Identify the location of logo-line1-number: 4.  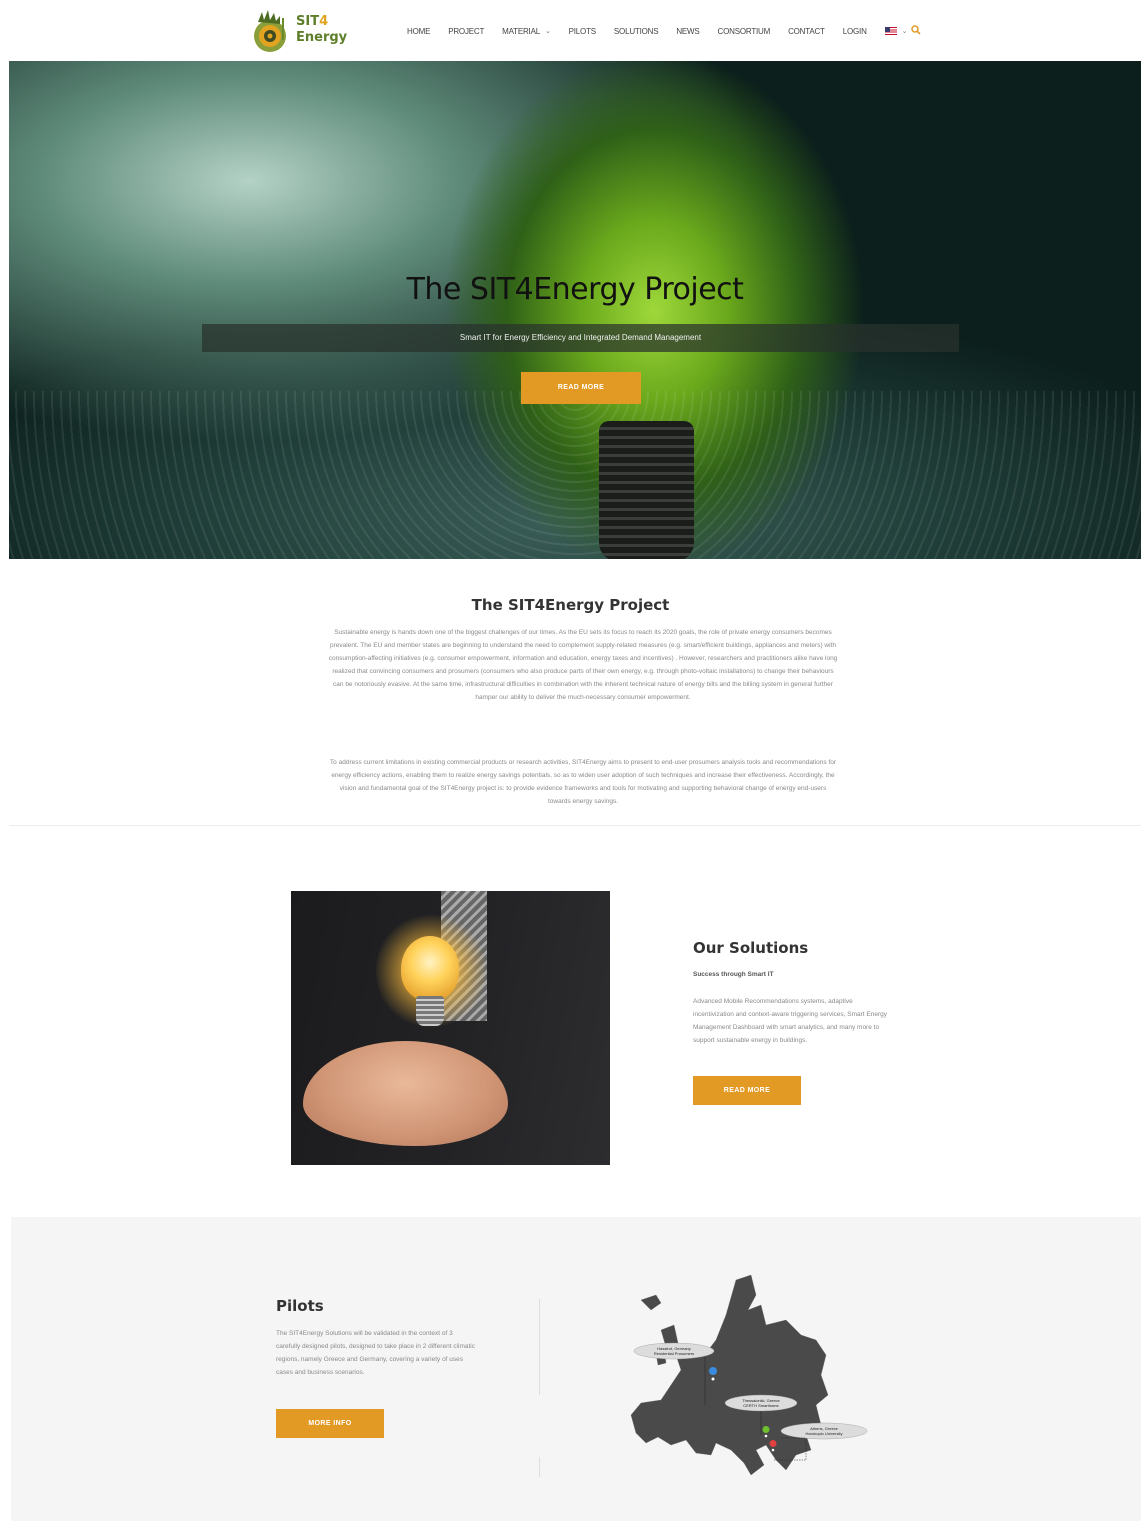
(324, 21).